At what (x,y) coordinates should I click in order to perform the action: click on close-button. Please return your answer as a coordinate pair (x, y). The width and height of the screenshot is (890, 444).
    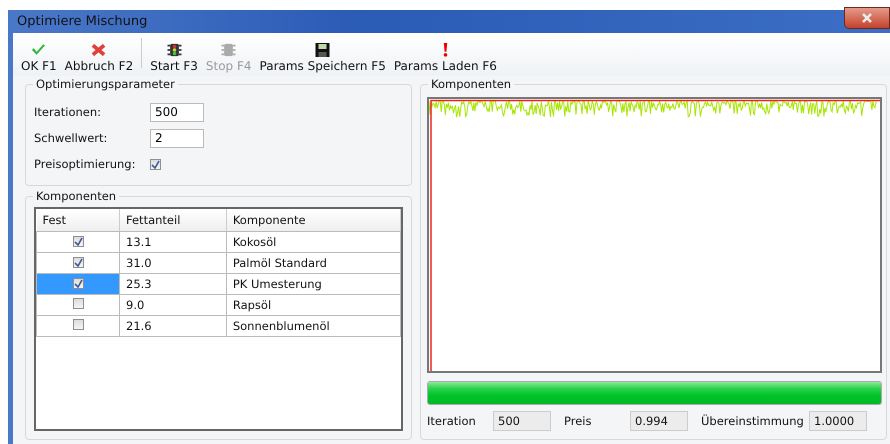
    Looking at the image, I should click on (867, 17).